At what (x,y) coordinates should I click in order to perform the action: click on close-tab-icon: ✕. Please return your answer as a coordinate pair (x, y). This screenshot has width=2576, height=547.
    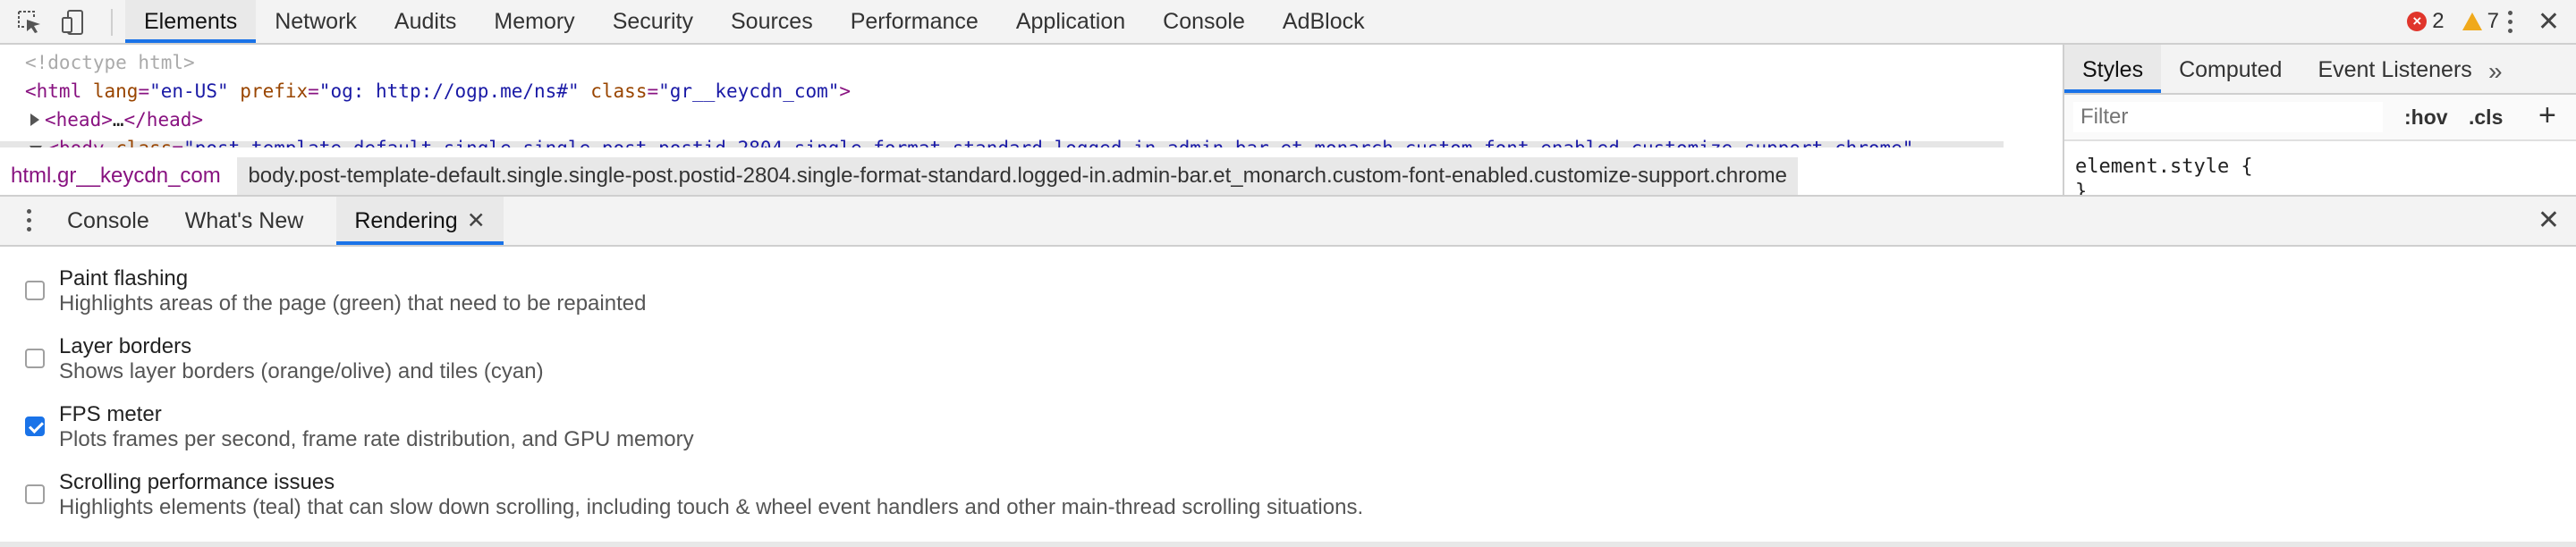
    Looking at the image, I should click on (476, 221).